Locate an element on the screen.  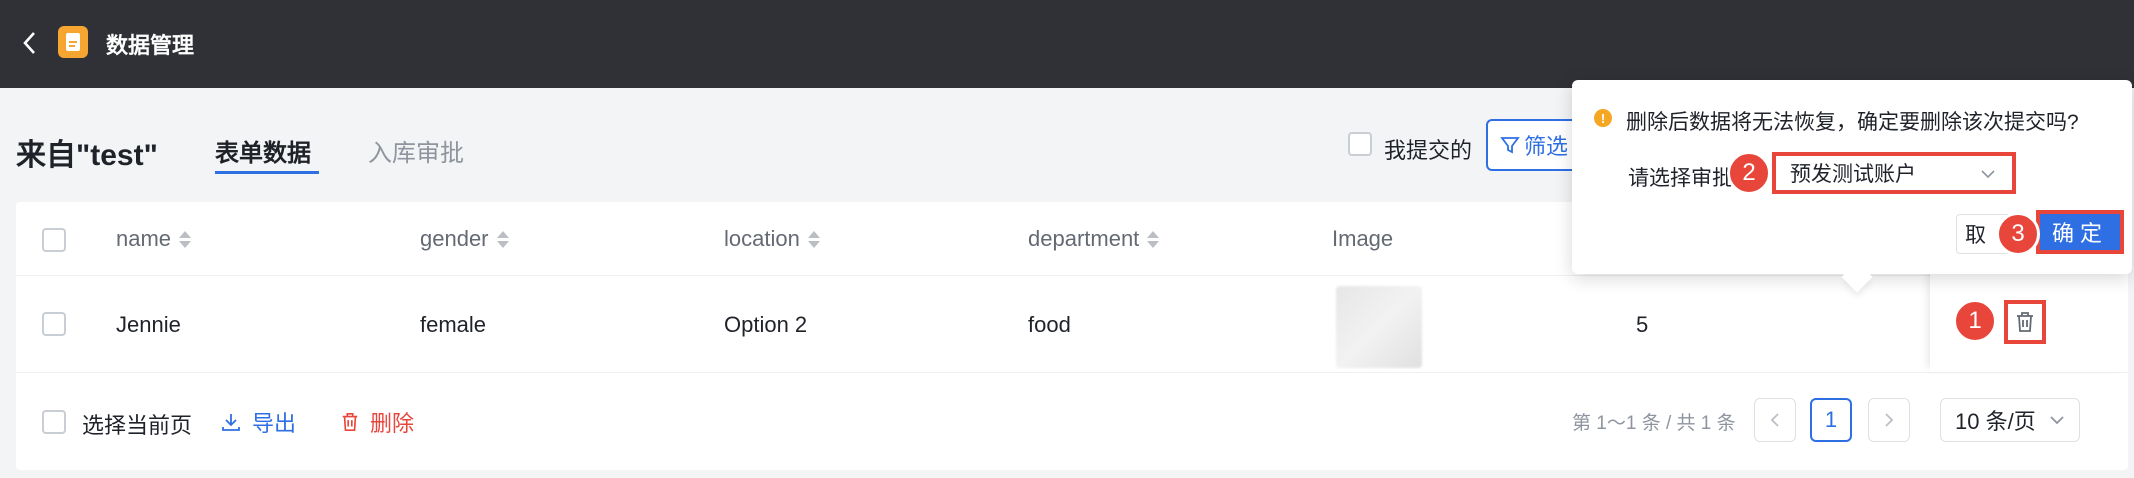
tab-form-data: 表单数据 is located at coordinates (263, 150).